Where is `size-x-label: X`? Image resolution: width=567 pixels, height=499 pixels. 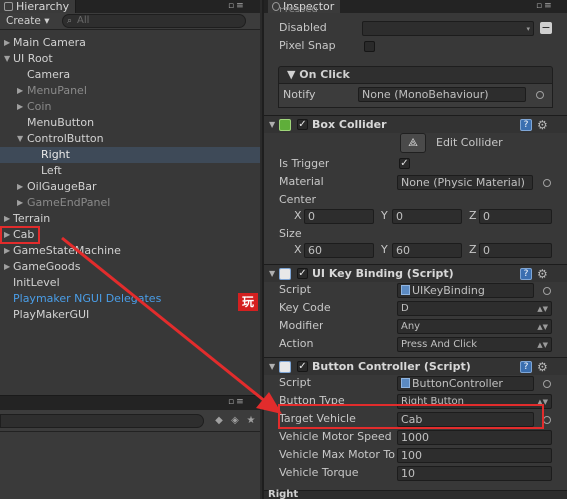
size-x-label: X is located at coordinates (298, 249).